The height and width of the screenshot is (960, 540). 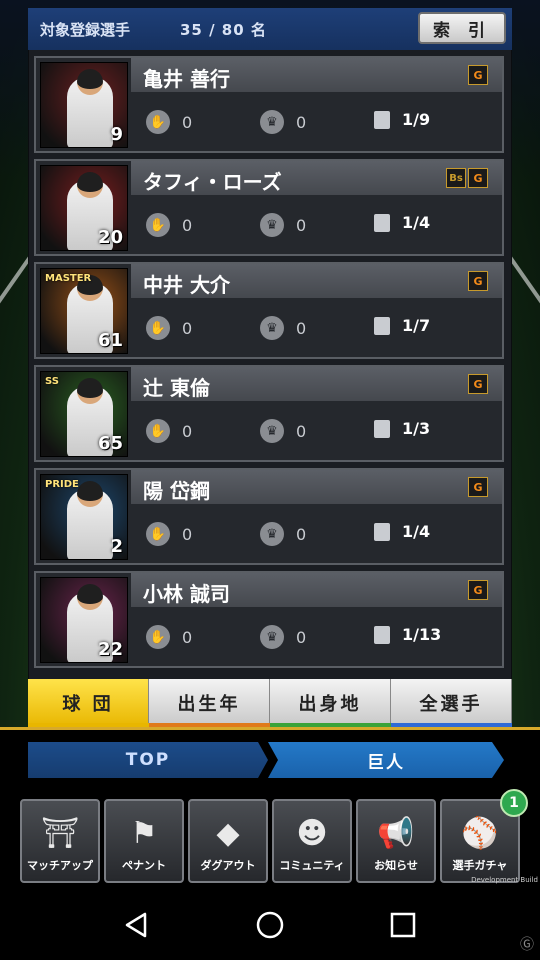 I want to click on pennant-icon: ⚑, so click(x=144, y=833).